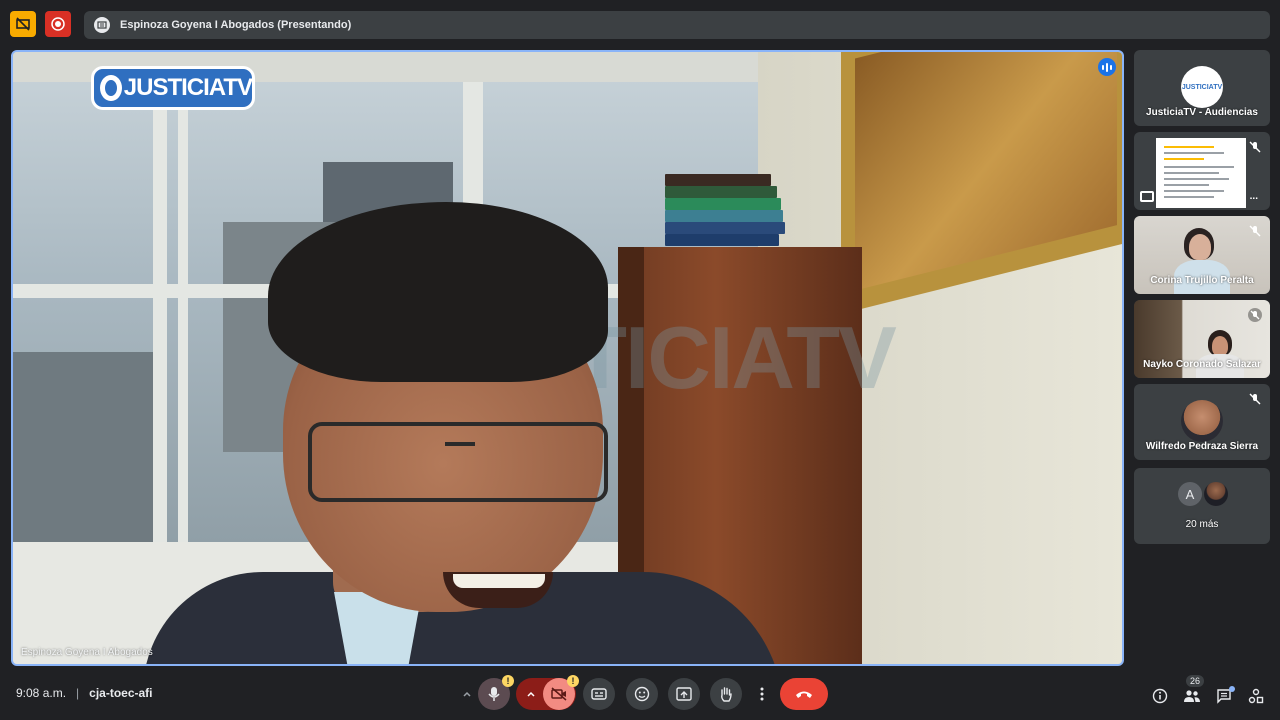 The image size is (1280, 720). I want to click on justiciatv-avatar: JUSTICIATV, so click(1202, 87).